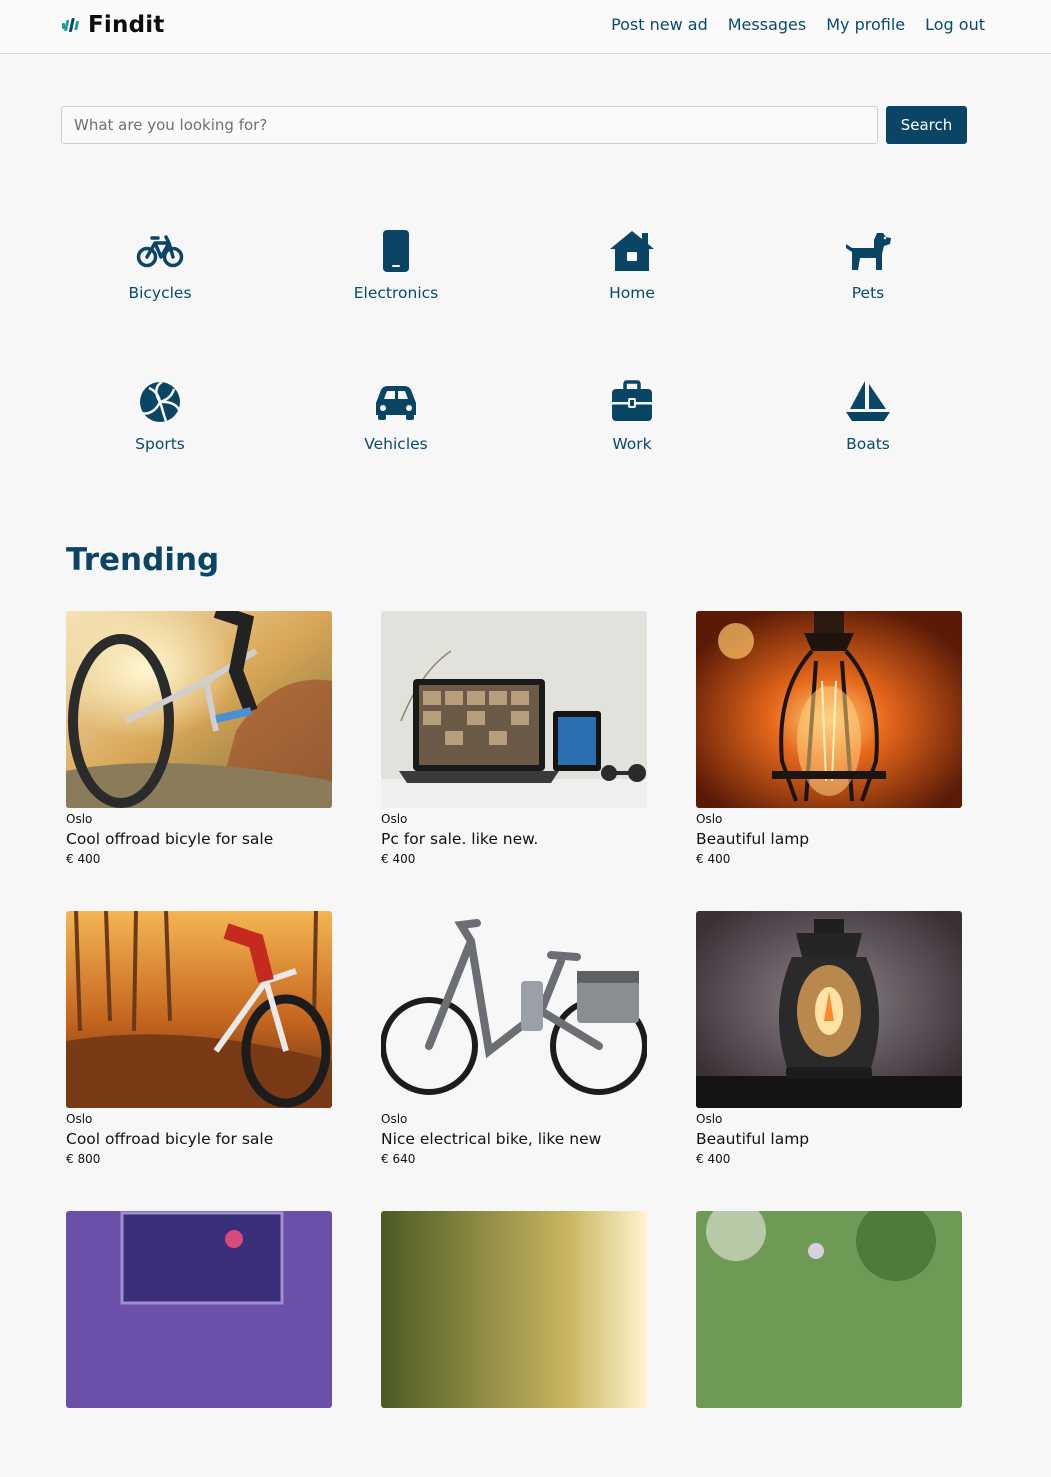 The height and width of the screenshot is (1477, 1051). I want to click on category-home: Home, so click(632, 265).